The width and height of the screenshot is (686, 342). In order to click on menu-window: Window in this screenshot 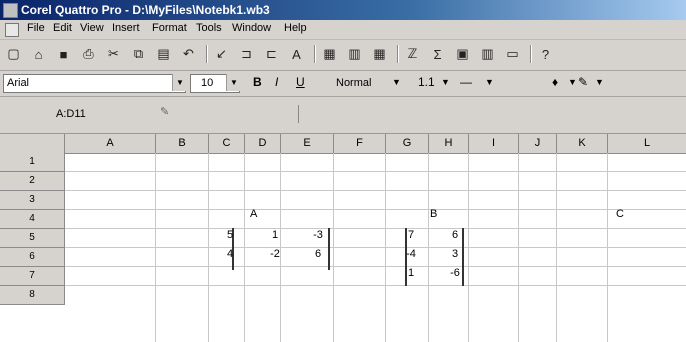, I will do `click(251, 28)`.